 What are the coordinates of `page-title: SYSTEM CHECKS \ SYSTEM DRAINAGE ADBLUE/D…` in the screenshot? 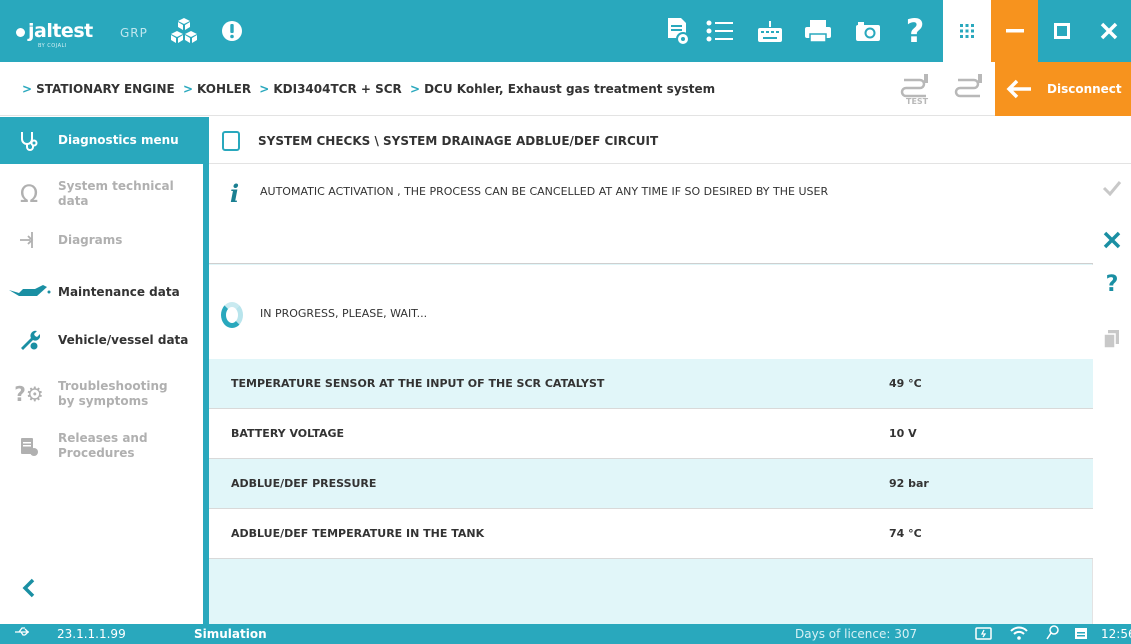 It's located at (458, 141).